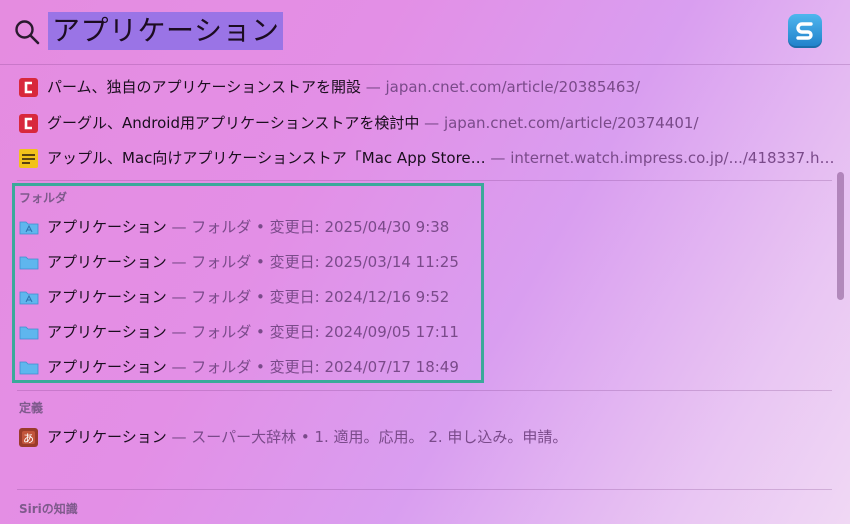  I want to click on result-source: — japan.cnet.com/article/20374401/, so click(559, 123).